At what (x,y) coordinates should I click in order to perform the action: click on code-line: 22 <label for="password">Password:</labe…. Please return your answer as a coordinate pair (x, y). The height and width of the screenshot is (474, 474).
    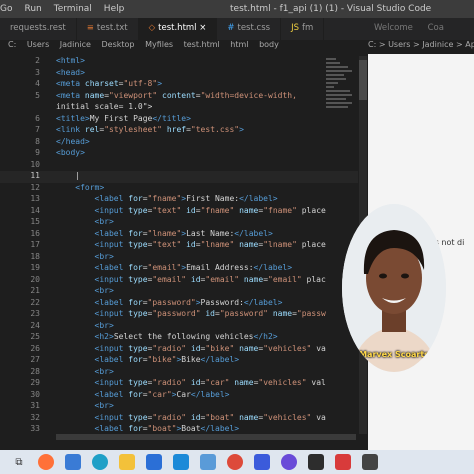
    Looking at the image, I should click on (141, 304).